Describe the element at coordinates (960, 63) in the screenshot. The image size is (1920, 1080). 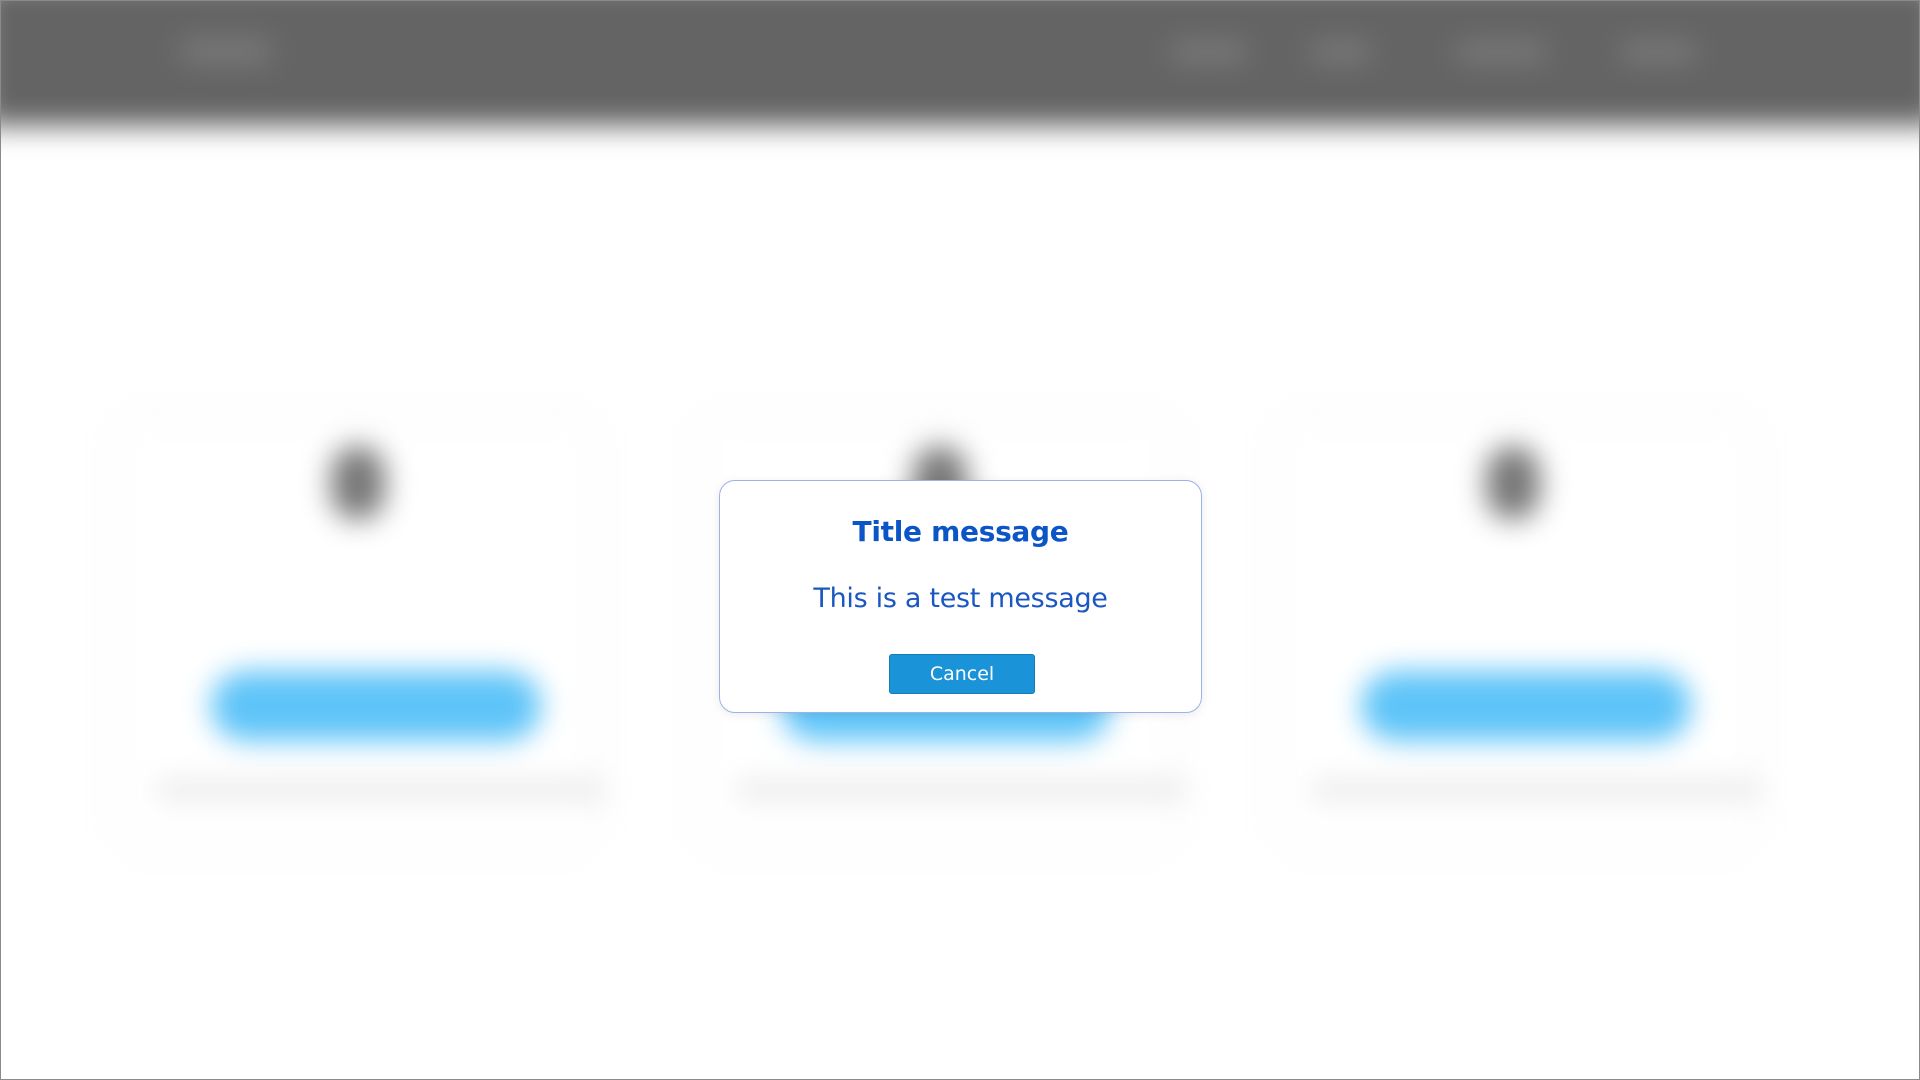
I see `blurred-header` at that location.